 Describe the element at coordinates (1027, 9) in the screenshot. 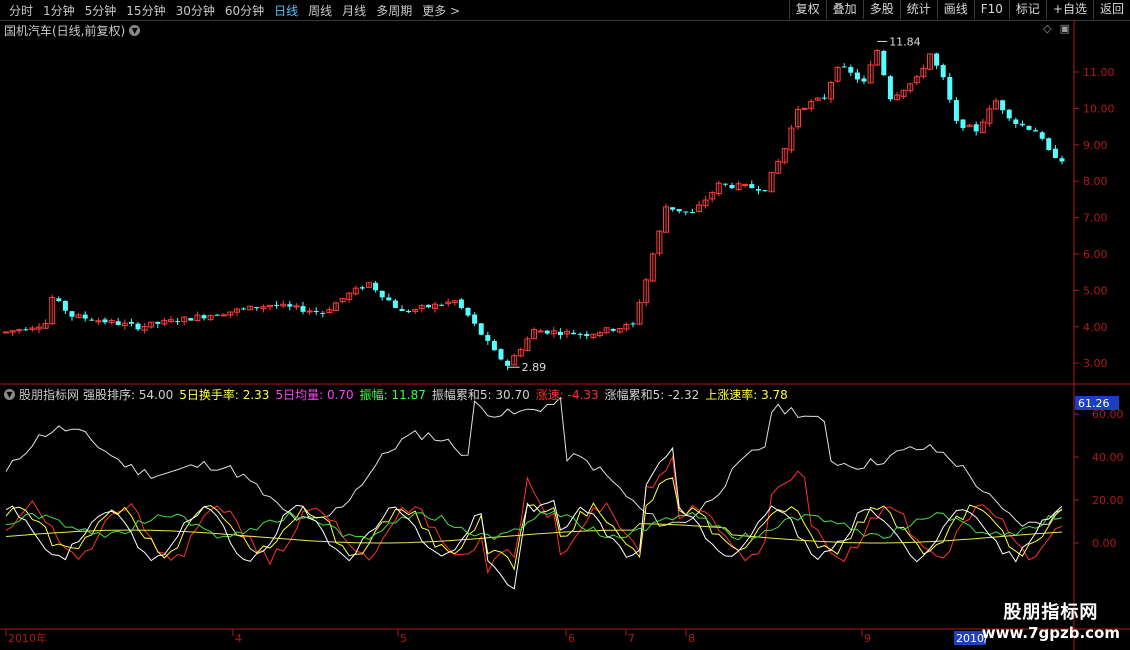

I see `toolbar-button-6: 标记` at that location.